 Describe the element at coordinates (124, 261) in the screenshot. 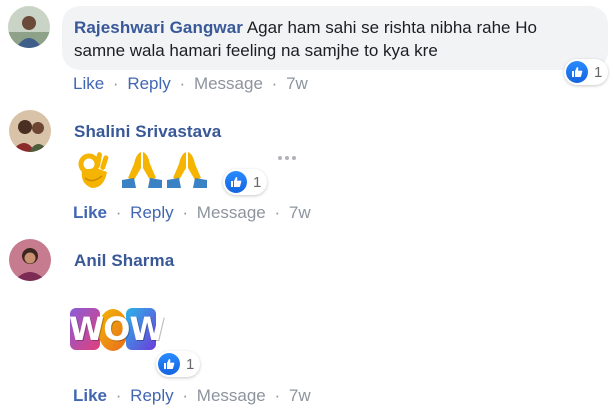

I see `comment-author: Anil Sharma` at that location.